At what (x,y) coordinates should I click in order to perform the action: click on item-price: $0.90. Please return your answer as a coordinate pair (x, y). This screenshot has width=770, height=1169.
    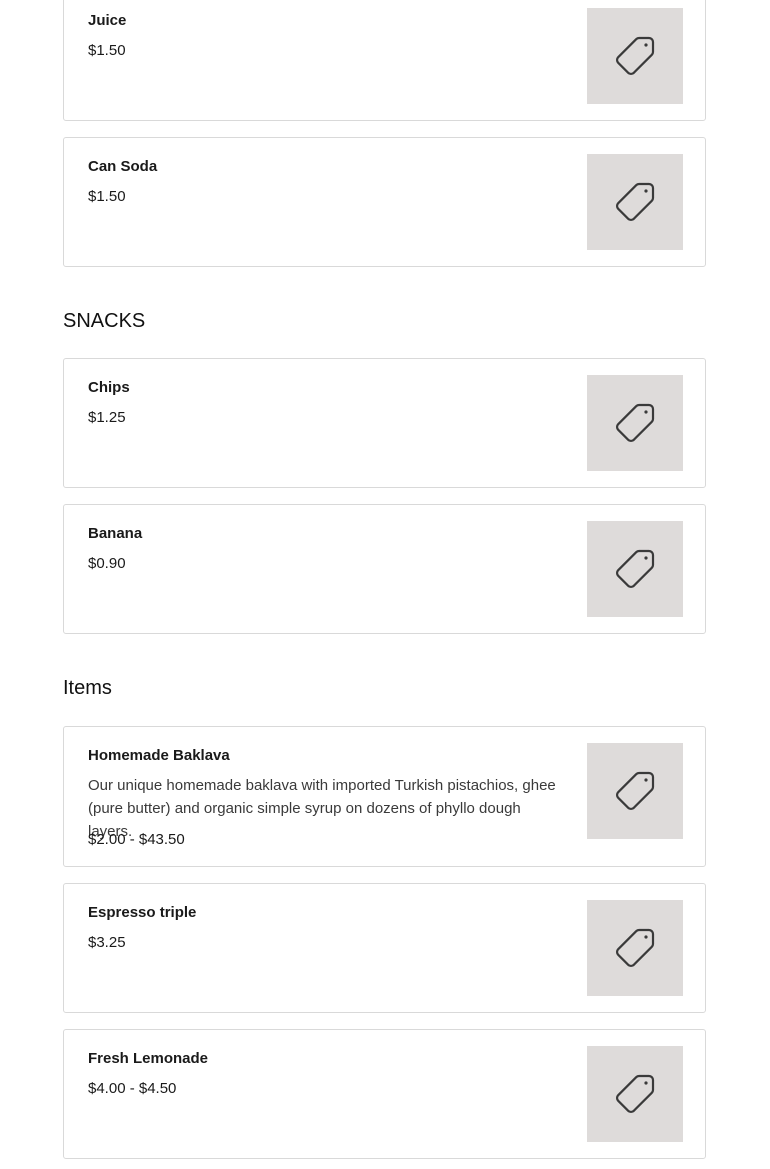
    Looking at the image, I should click on (107, 563).